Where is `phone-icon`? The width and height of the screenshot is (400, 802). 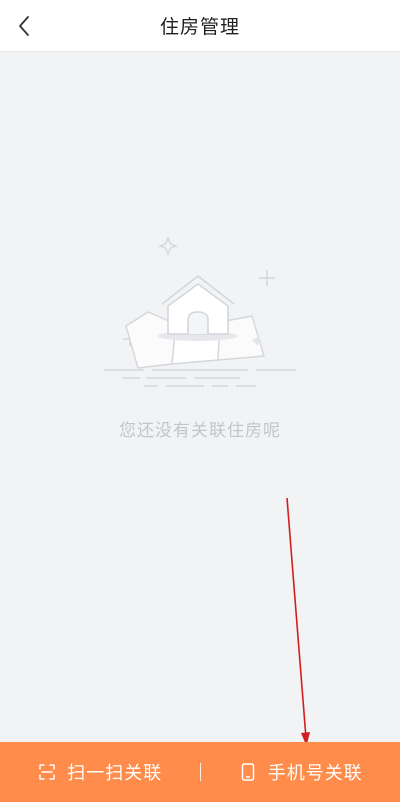
phone-icon is located at coordinates (248, 772).